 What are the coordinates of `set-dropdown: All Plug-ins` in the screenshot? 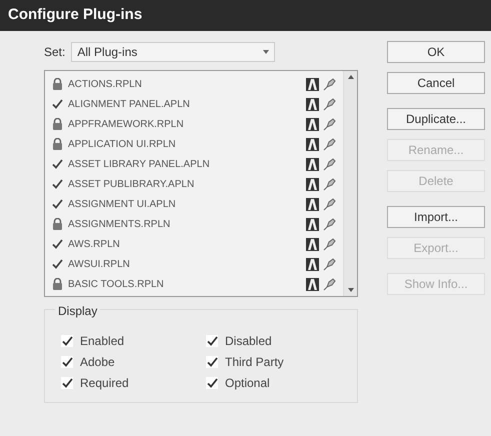 It's located at (173, 52).